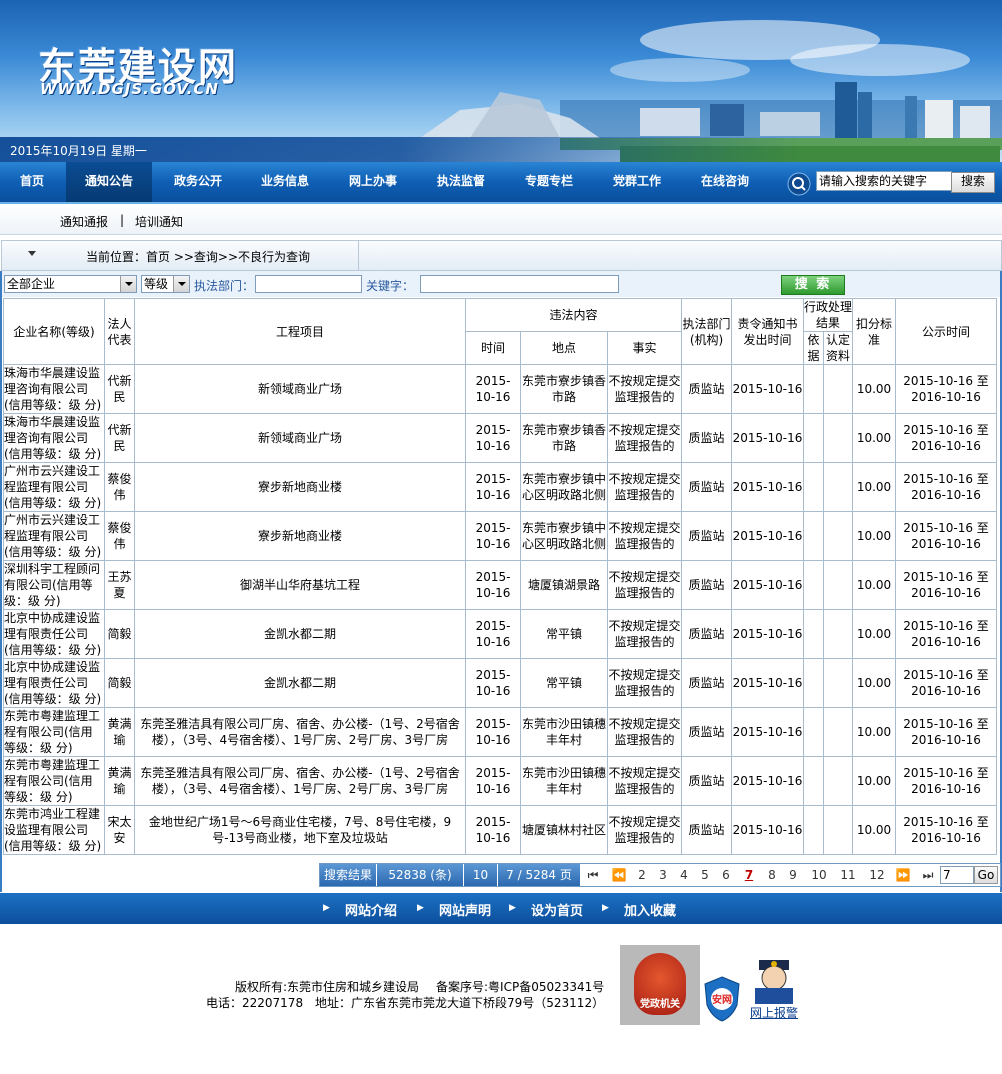 This screenshot has width=1002, height=1074. I want to click on page-link: 12, so click(877, 875).